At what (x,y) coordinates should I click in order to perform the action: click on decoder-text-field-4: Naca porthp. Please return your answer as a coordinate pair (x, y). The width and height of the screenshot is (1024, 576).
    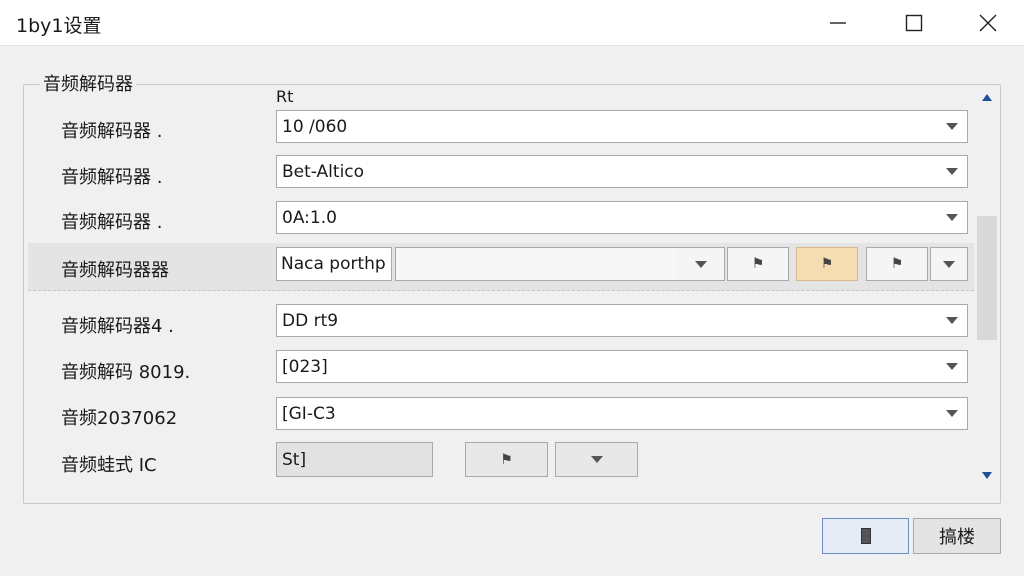
    Looking at the image, I should click on (334, 264).